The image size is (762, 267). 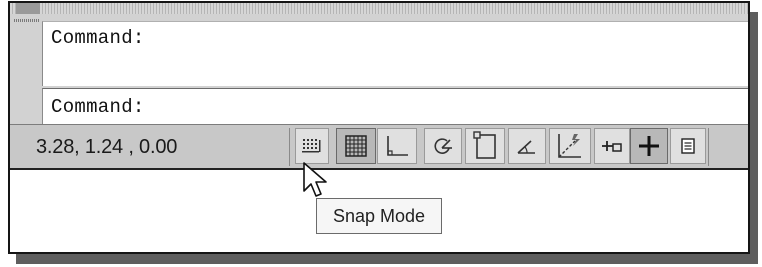 I want to click on osnap-icon, so click(x=485, y=146).